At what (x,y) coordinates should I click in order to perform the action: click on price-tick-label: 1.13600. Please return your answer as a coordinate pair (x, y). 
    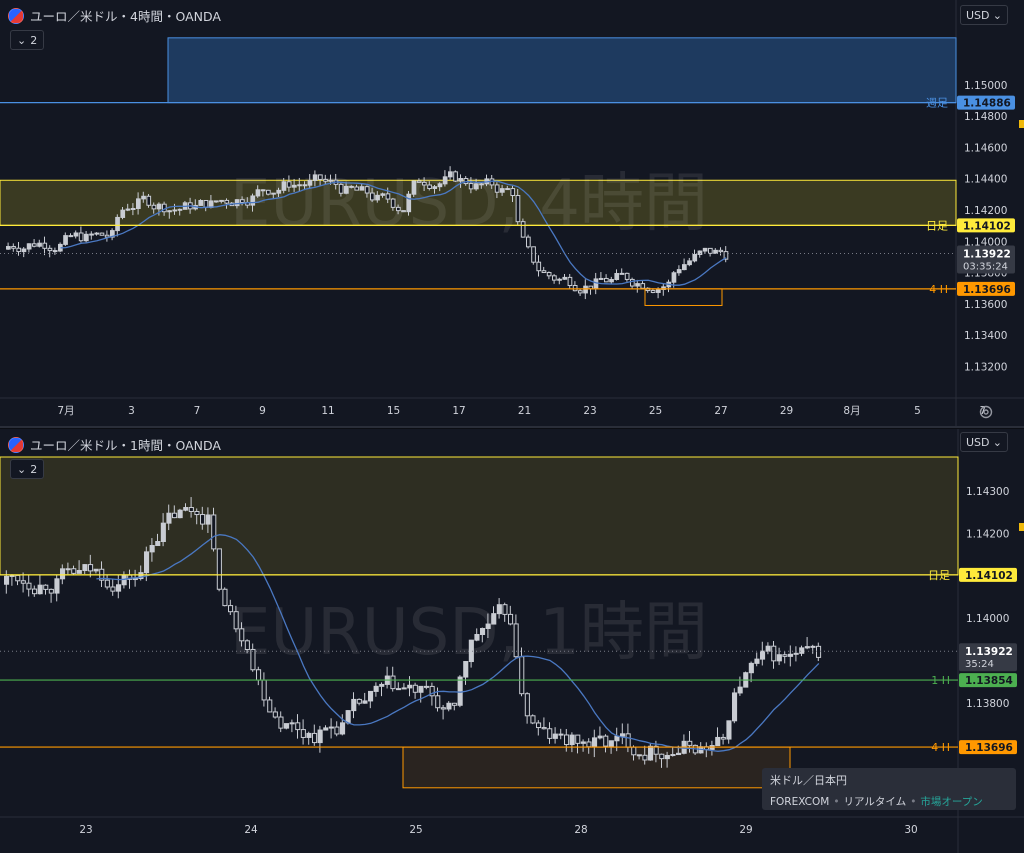
    Looking at the image, I should click on (985, 305).